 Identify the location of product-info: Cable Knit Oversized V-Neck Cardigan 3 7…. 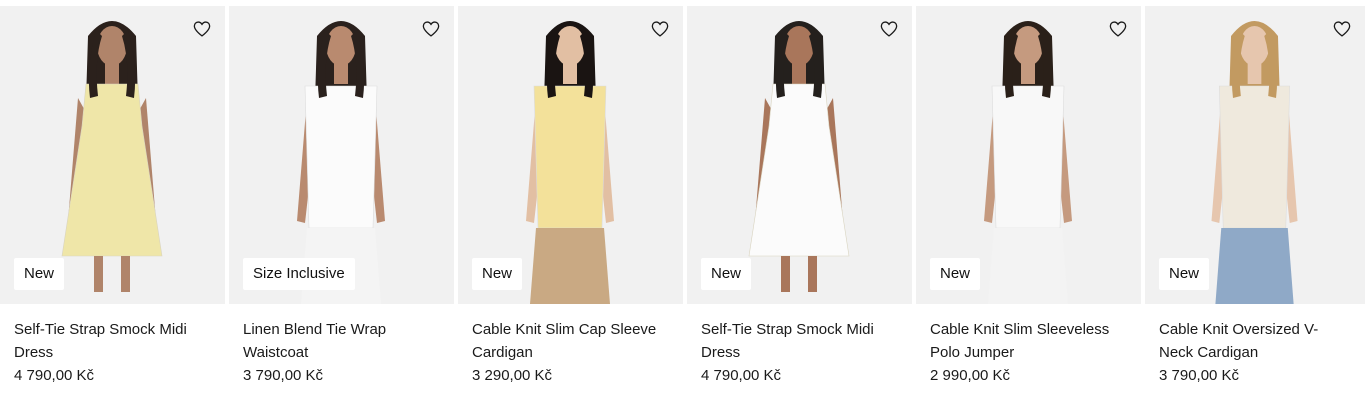
(1255, 345).